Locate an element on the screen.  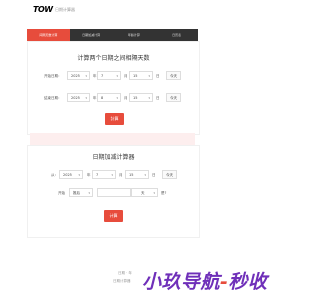
end-date-label: 结束日期： is located at coordinates (53, 98).